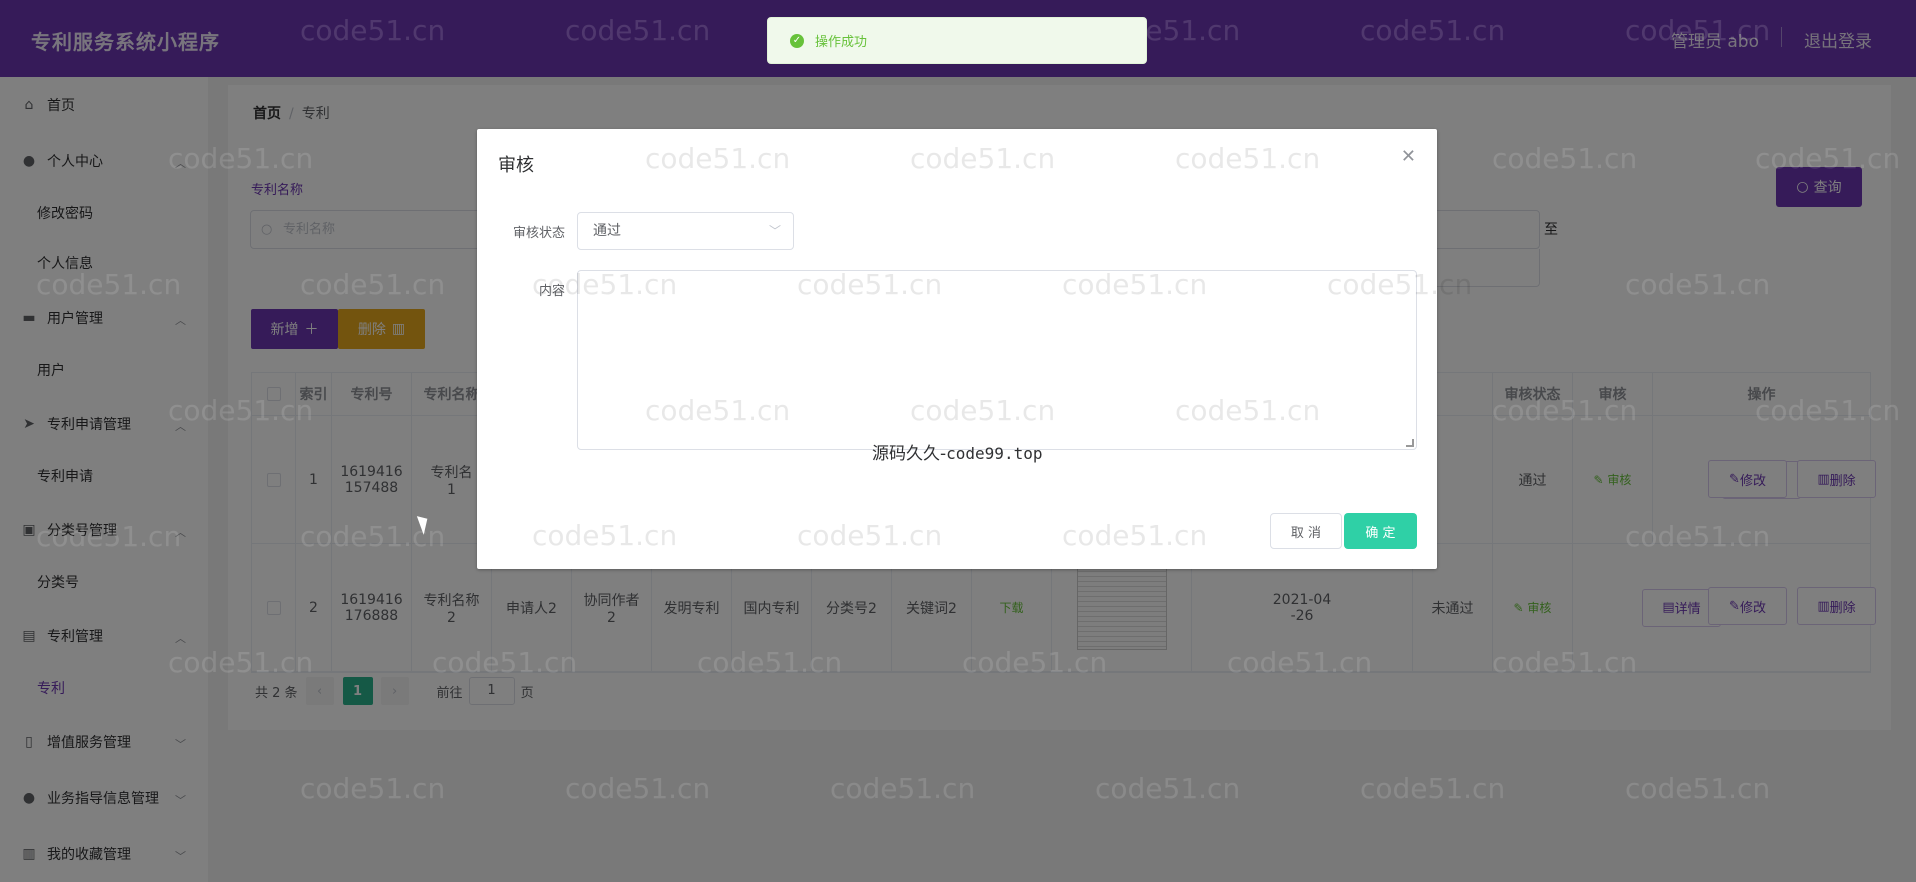  Describe the element at coordinates (538, 233) in the screenshot. I see `audit-status-label: 审核状态` at that location.